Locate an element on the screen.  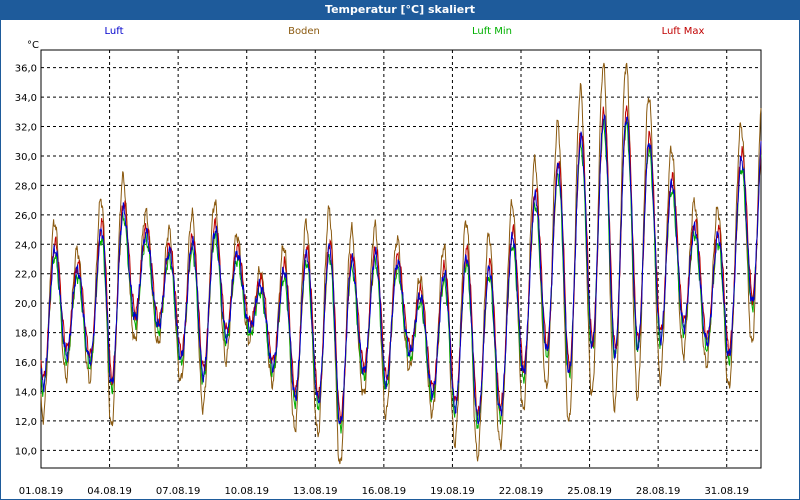
y-tick-label: 24,0 is located at coordinates (26, 245).